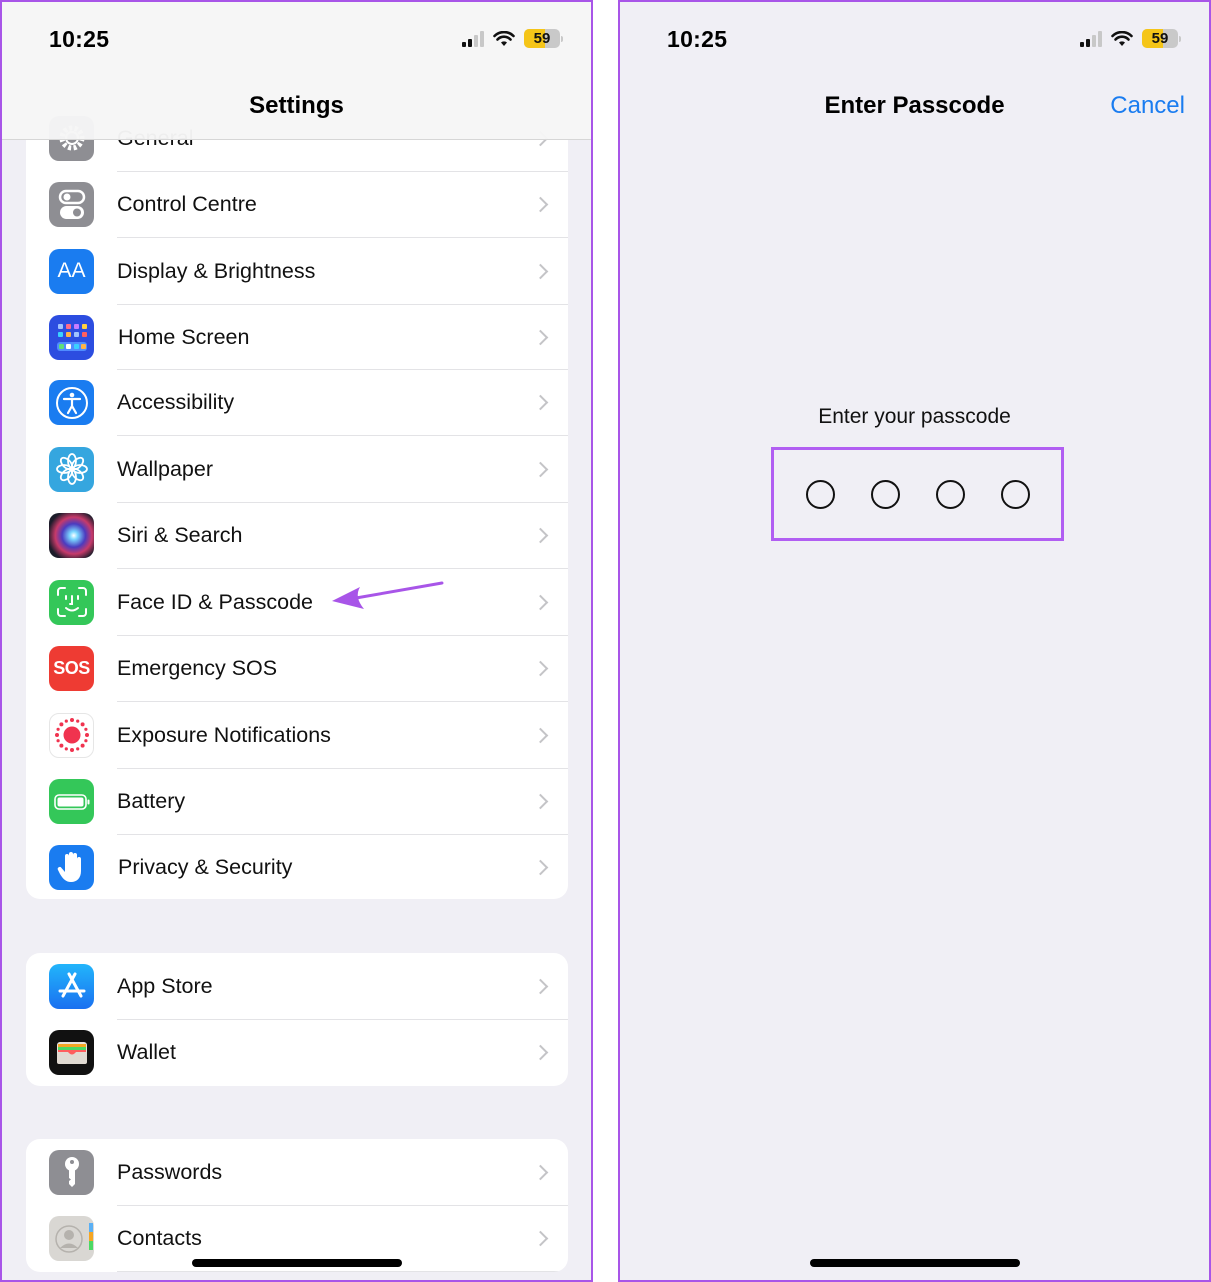 The image size is (1211, 1282). Describe the element at coordinates (71, 986) in the screenshot. I see `app-store-icon` at that location.